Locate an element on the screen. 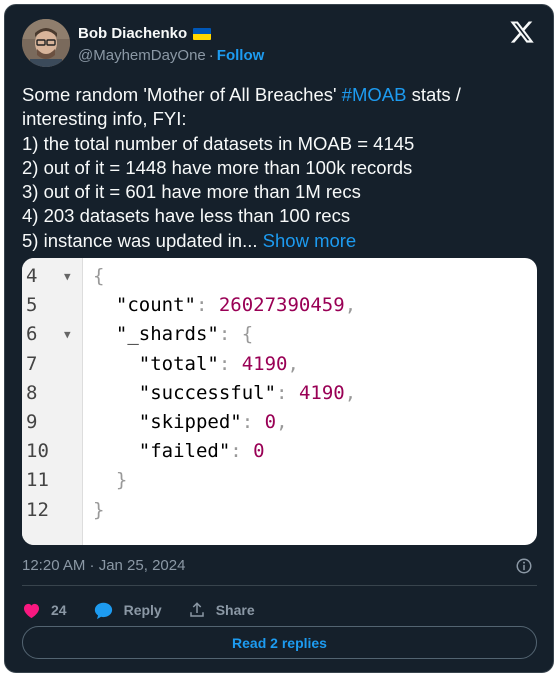  tweet-line-7: 5) instance was updated in... Show more is located at coordinates (279, 241).